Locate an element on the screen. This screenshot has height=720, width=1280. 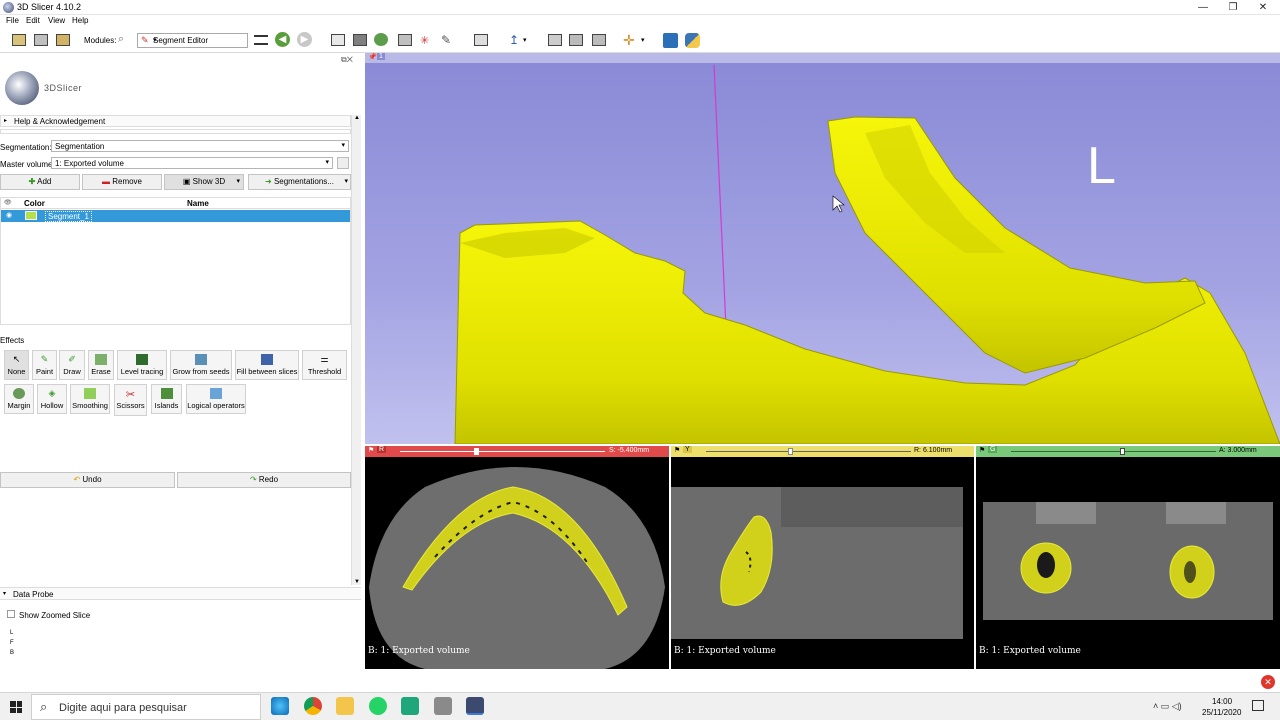
minimize-button: — is located at coordinates (1203, 7).